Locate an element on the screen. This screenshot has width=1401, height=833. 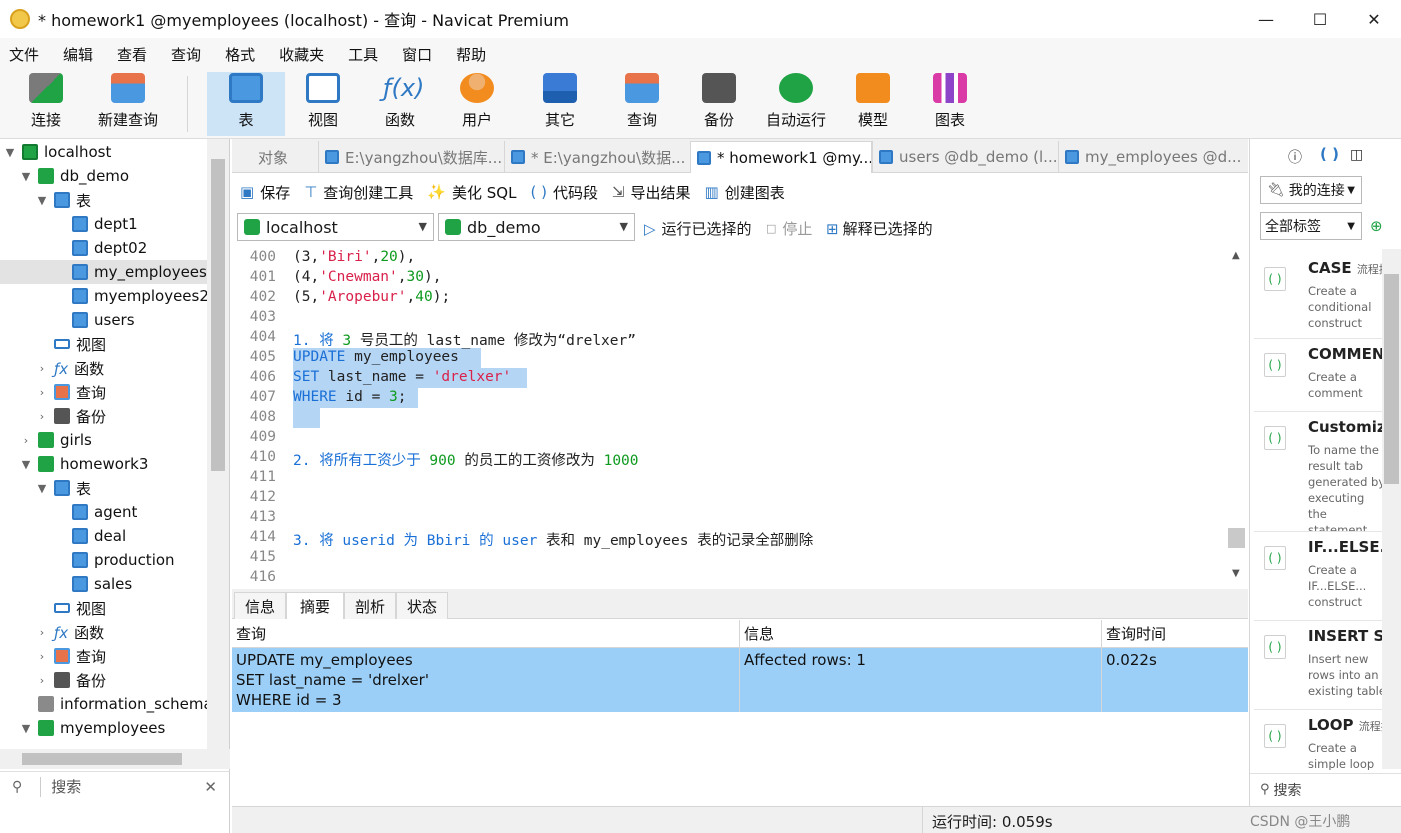
query-button: 查询 is located at coordinates (642, 104).